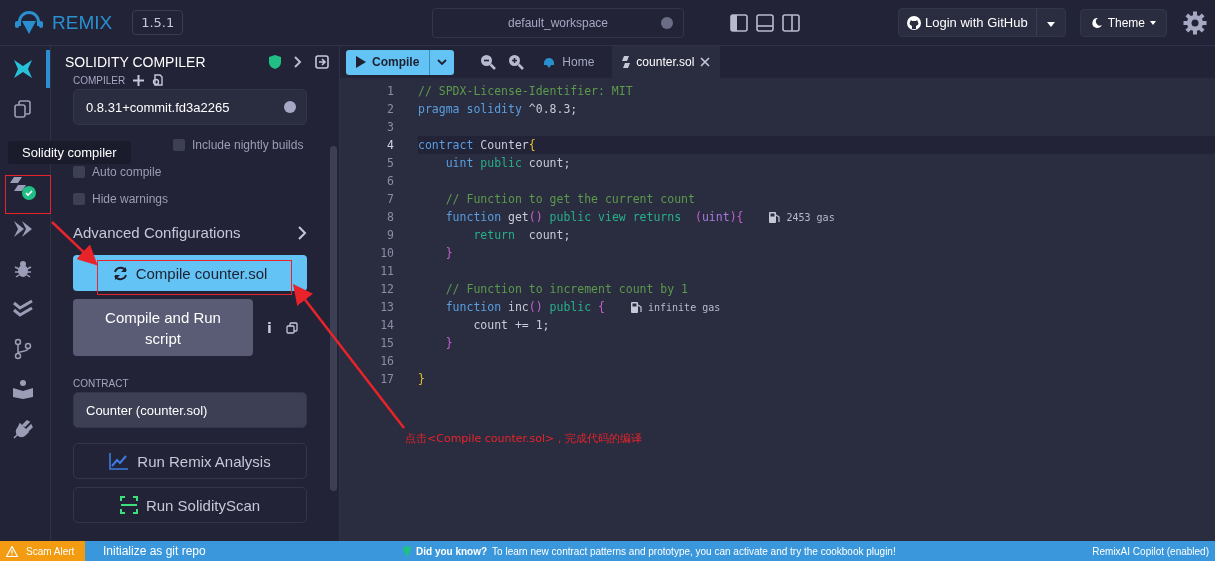 The image size is (1215, 561). Describe the element at coordinates (386, 325) in the screenshot. I see `line-number: 14` at that location.